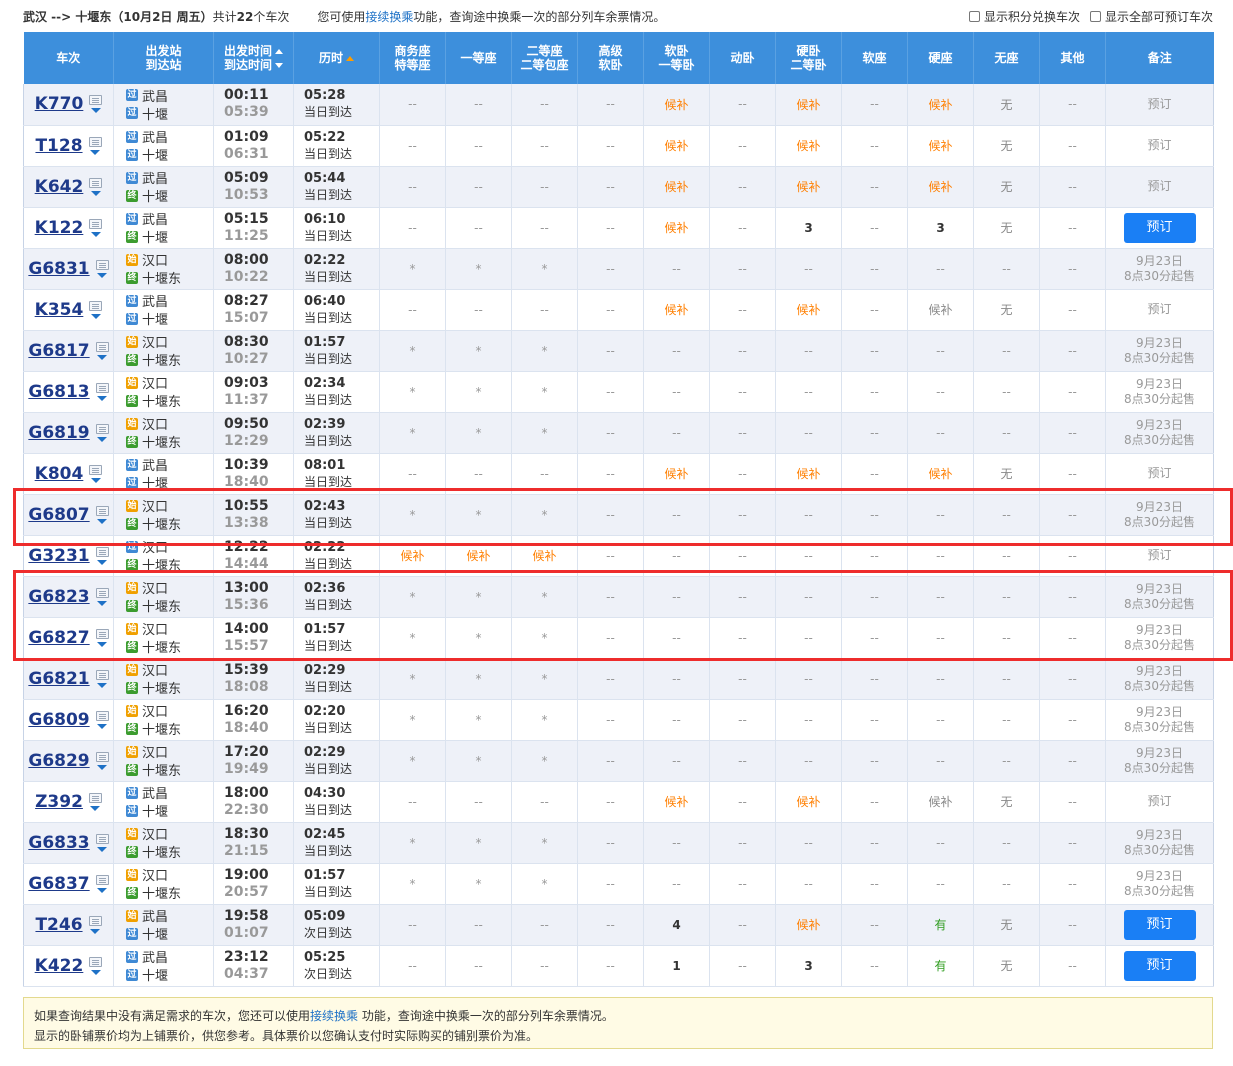 This screenshot has height=1066, width=1233. What do you see at coordinates (58, 597) in the screenshot?
I see `train-number-link: G6823` at bounding box center [58, 597].